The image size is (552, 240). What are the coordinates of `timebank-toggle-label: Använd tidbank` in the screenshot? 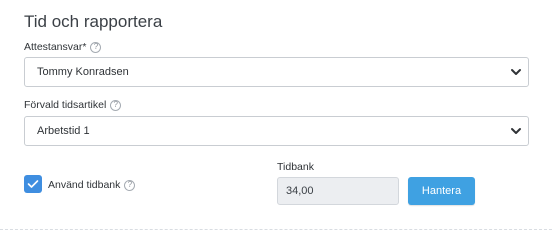 It's located at (84, 185).